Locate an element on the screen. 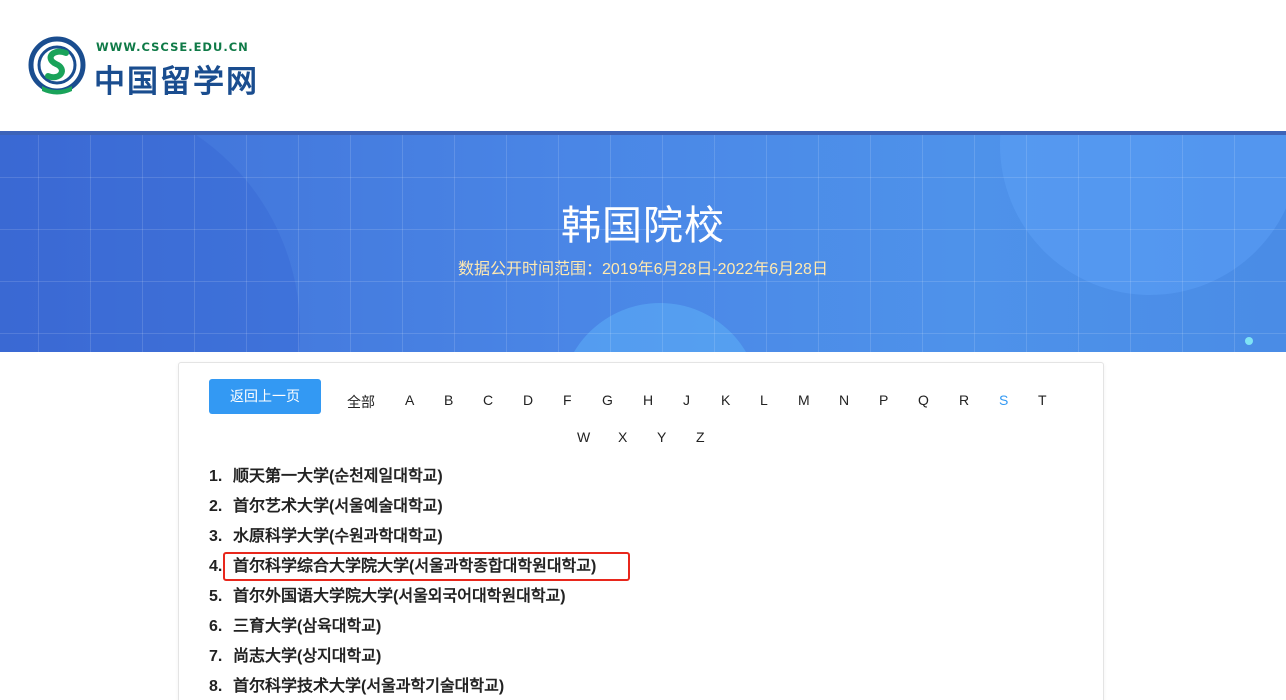 The height and width of the screenshot is (700, 1286). school-item: 3. 水原科学大学(수원과학대학교) is located at coordinates (649, 538).